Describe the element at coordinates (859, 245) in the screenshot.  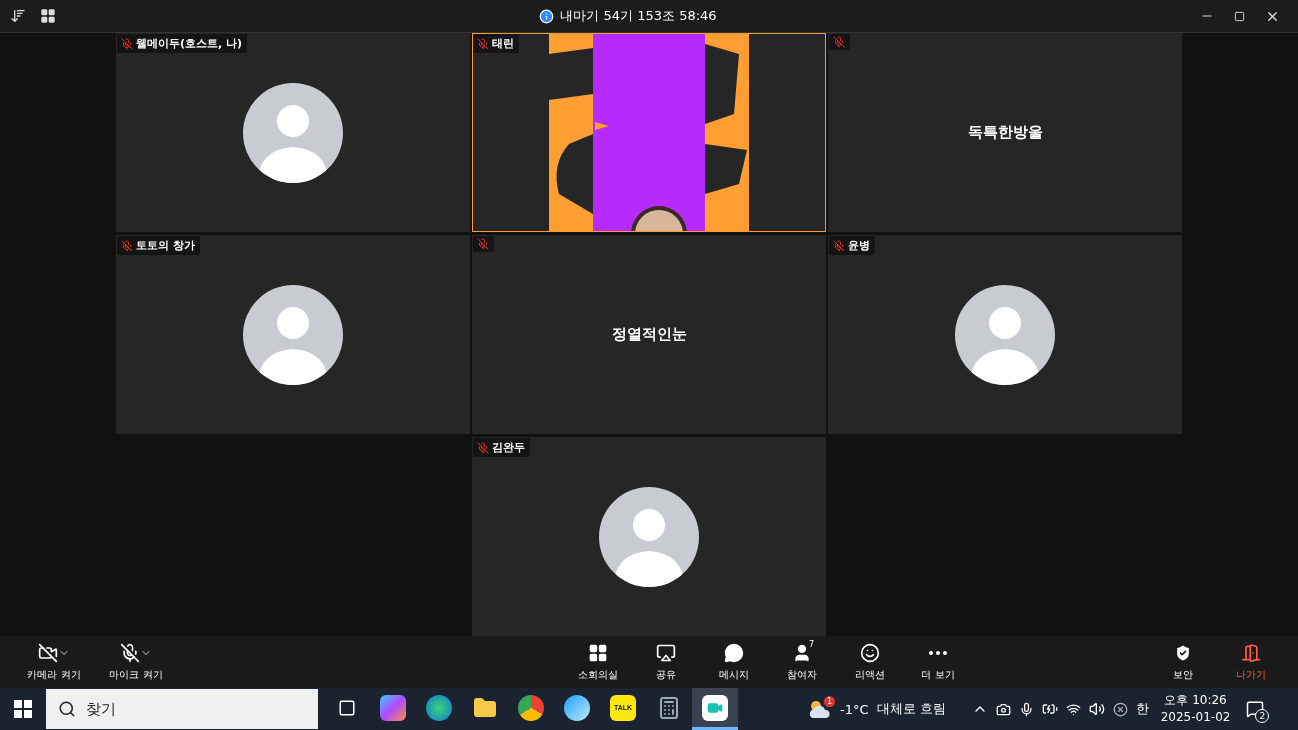
I see `participant-name: 윤병` at that location.